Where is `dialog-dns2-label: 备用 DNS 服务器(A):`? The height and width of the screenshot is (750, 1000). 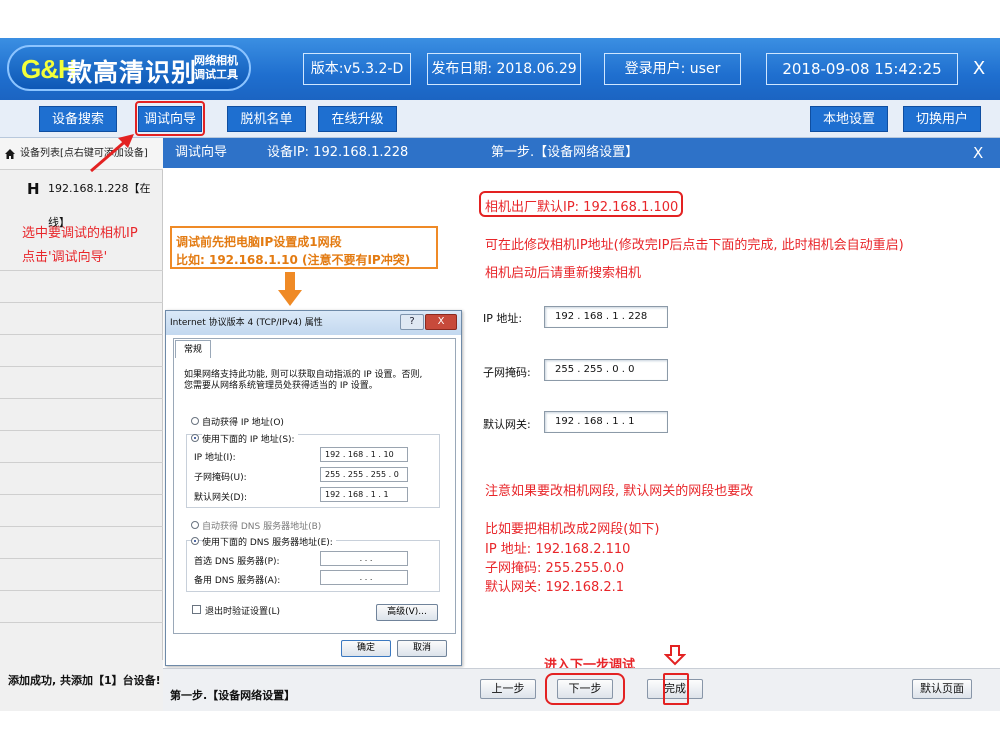 dialog-dns2-label: 备用 DNS 服务器(A): is located at coordinates (237, 581).